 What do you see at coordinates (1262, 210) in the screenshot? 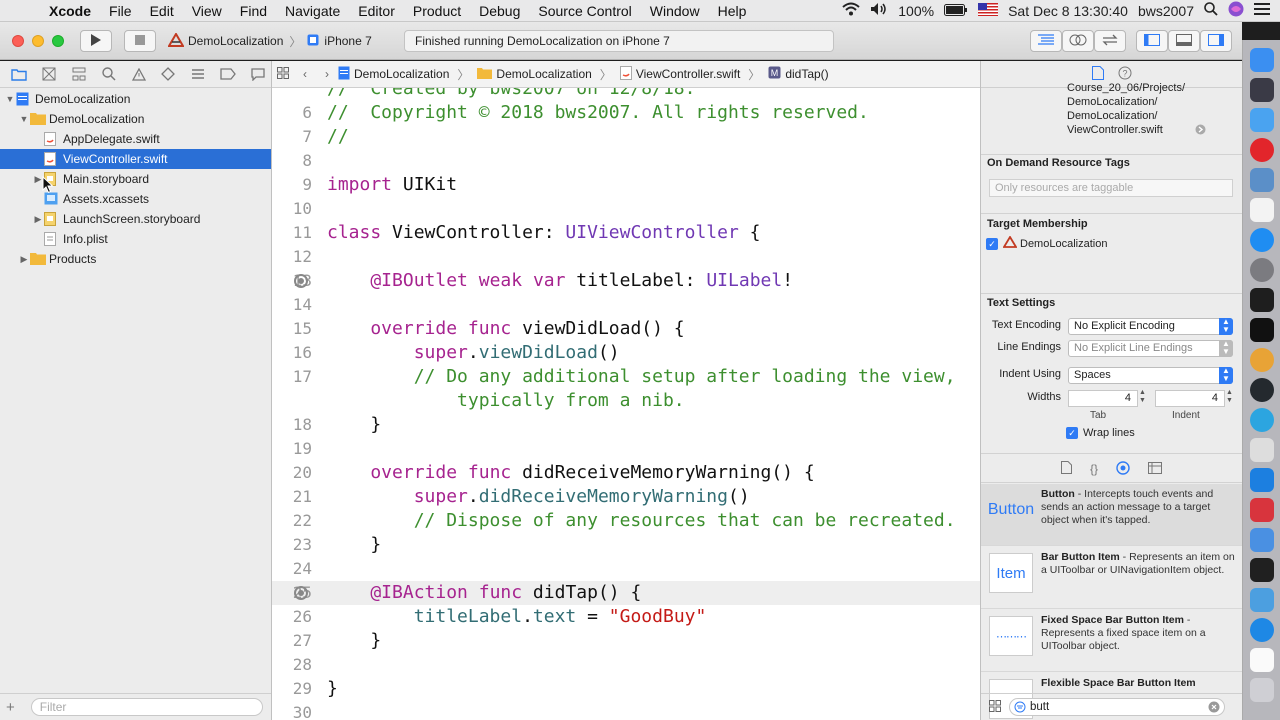
I see `notes-icon` at bounding box center [1262, 210].